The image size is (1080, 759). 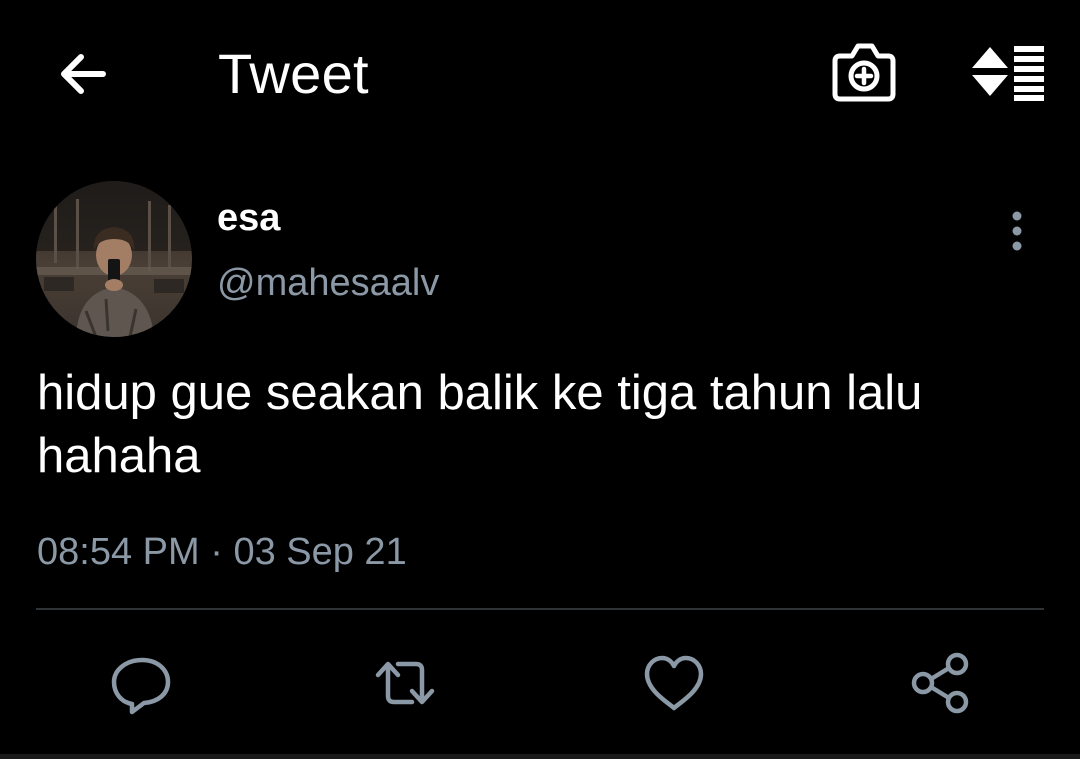 I want to click on reply-icon, so click(x=141, y=686).